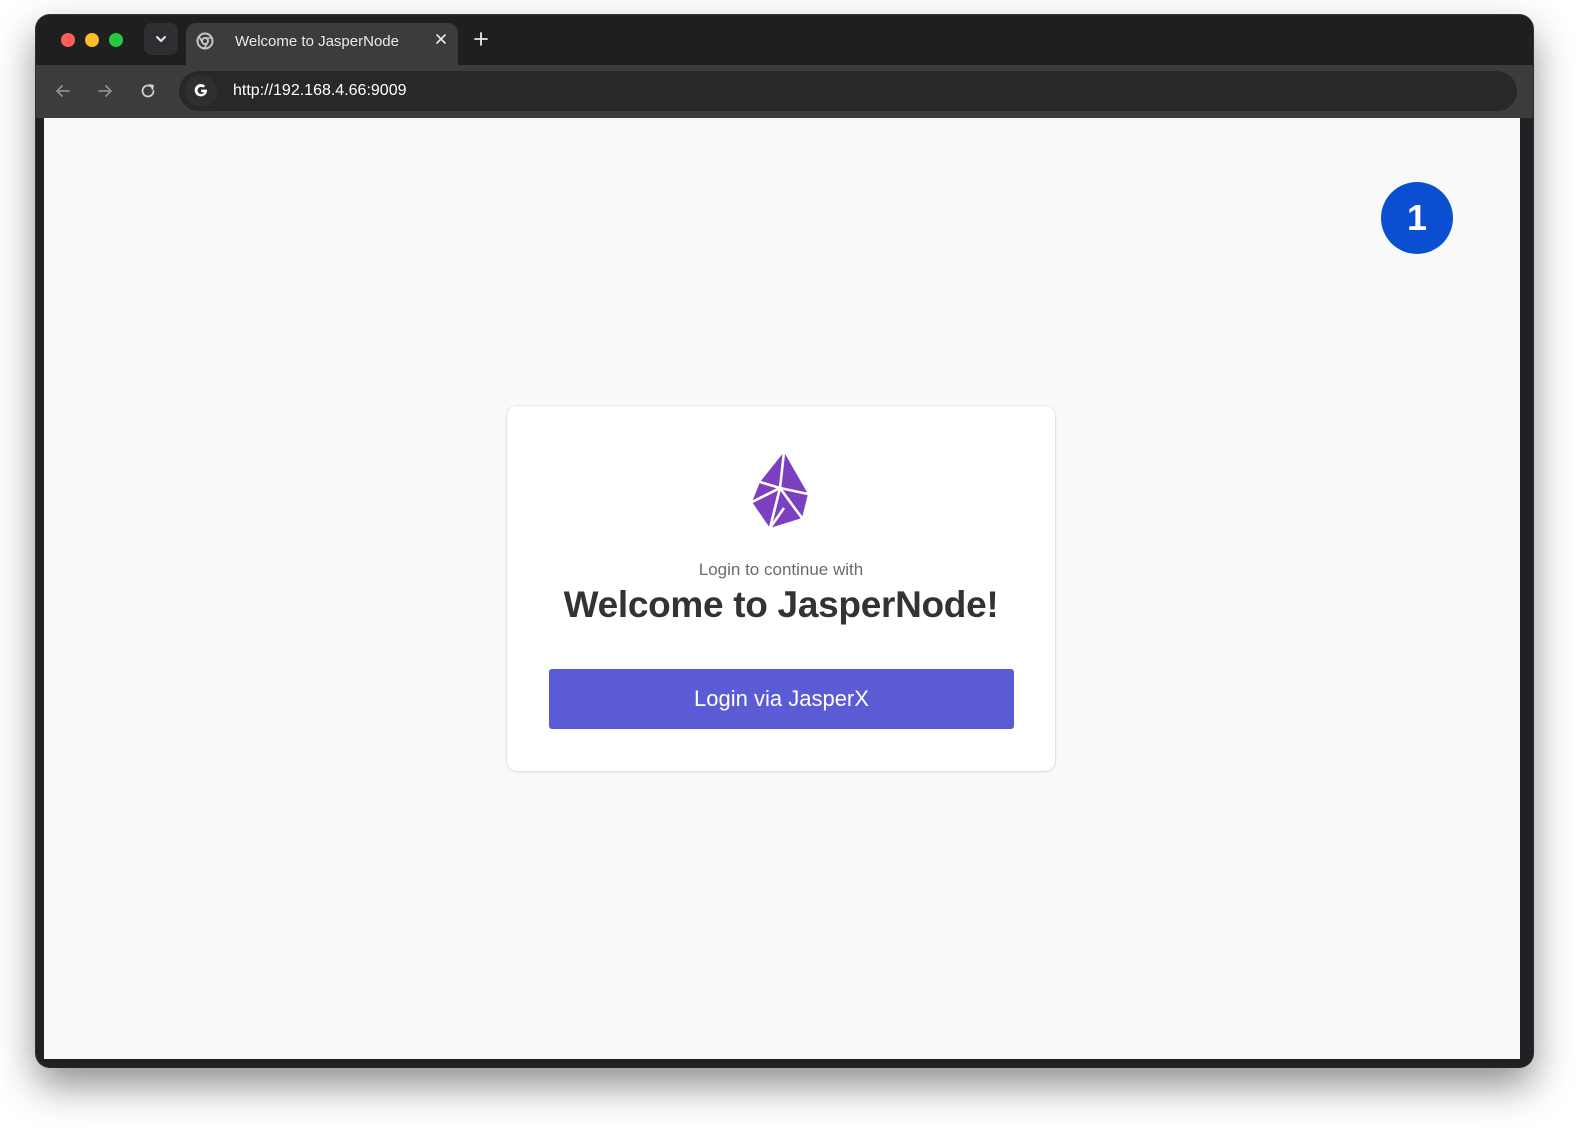 The height and width of the screenshot is (1131, 1578). I want to click on google-g-icon, so click(200, 90).